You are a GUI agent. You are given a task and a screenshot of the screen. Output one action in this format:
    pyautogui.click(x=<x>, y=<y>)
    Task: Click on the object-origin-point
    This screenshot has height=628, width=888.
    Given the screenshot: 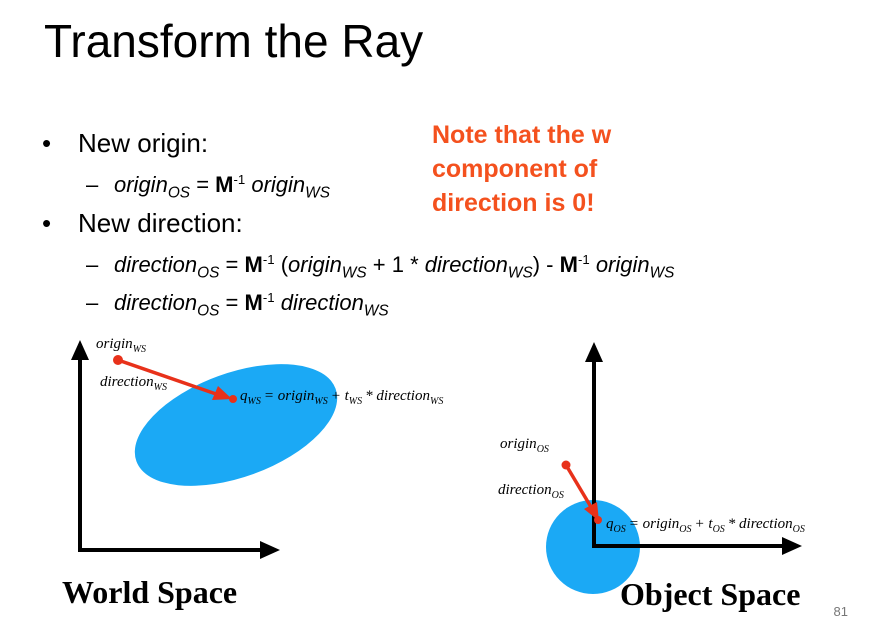 What is the action you would take?
    pyautogui.click(x=566, y=465)
    